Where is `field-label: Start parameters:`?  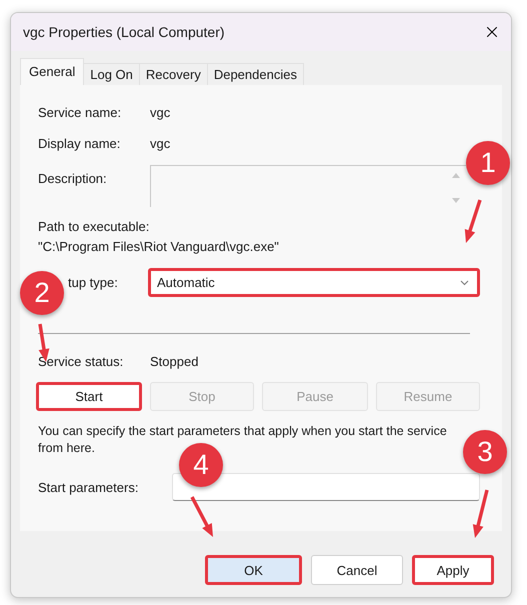
field-label: Start parameters: is located at coordinates (89, 487).